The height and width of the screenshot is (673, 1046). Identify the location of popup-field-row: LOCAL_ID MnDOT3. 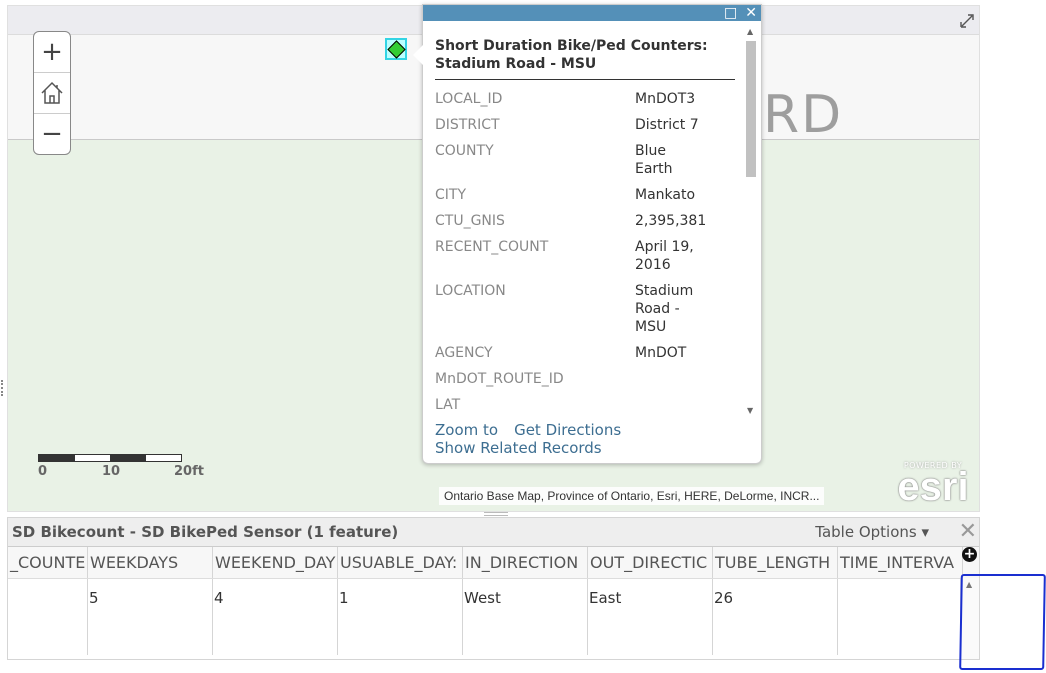
(585, 99).